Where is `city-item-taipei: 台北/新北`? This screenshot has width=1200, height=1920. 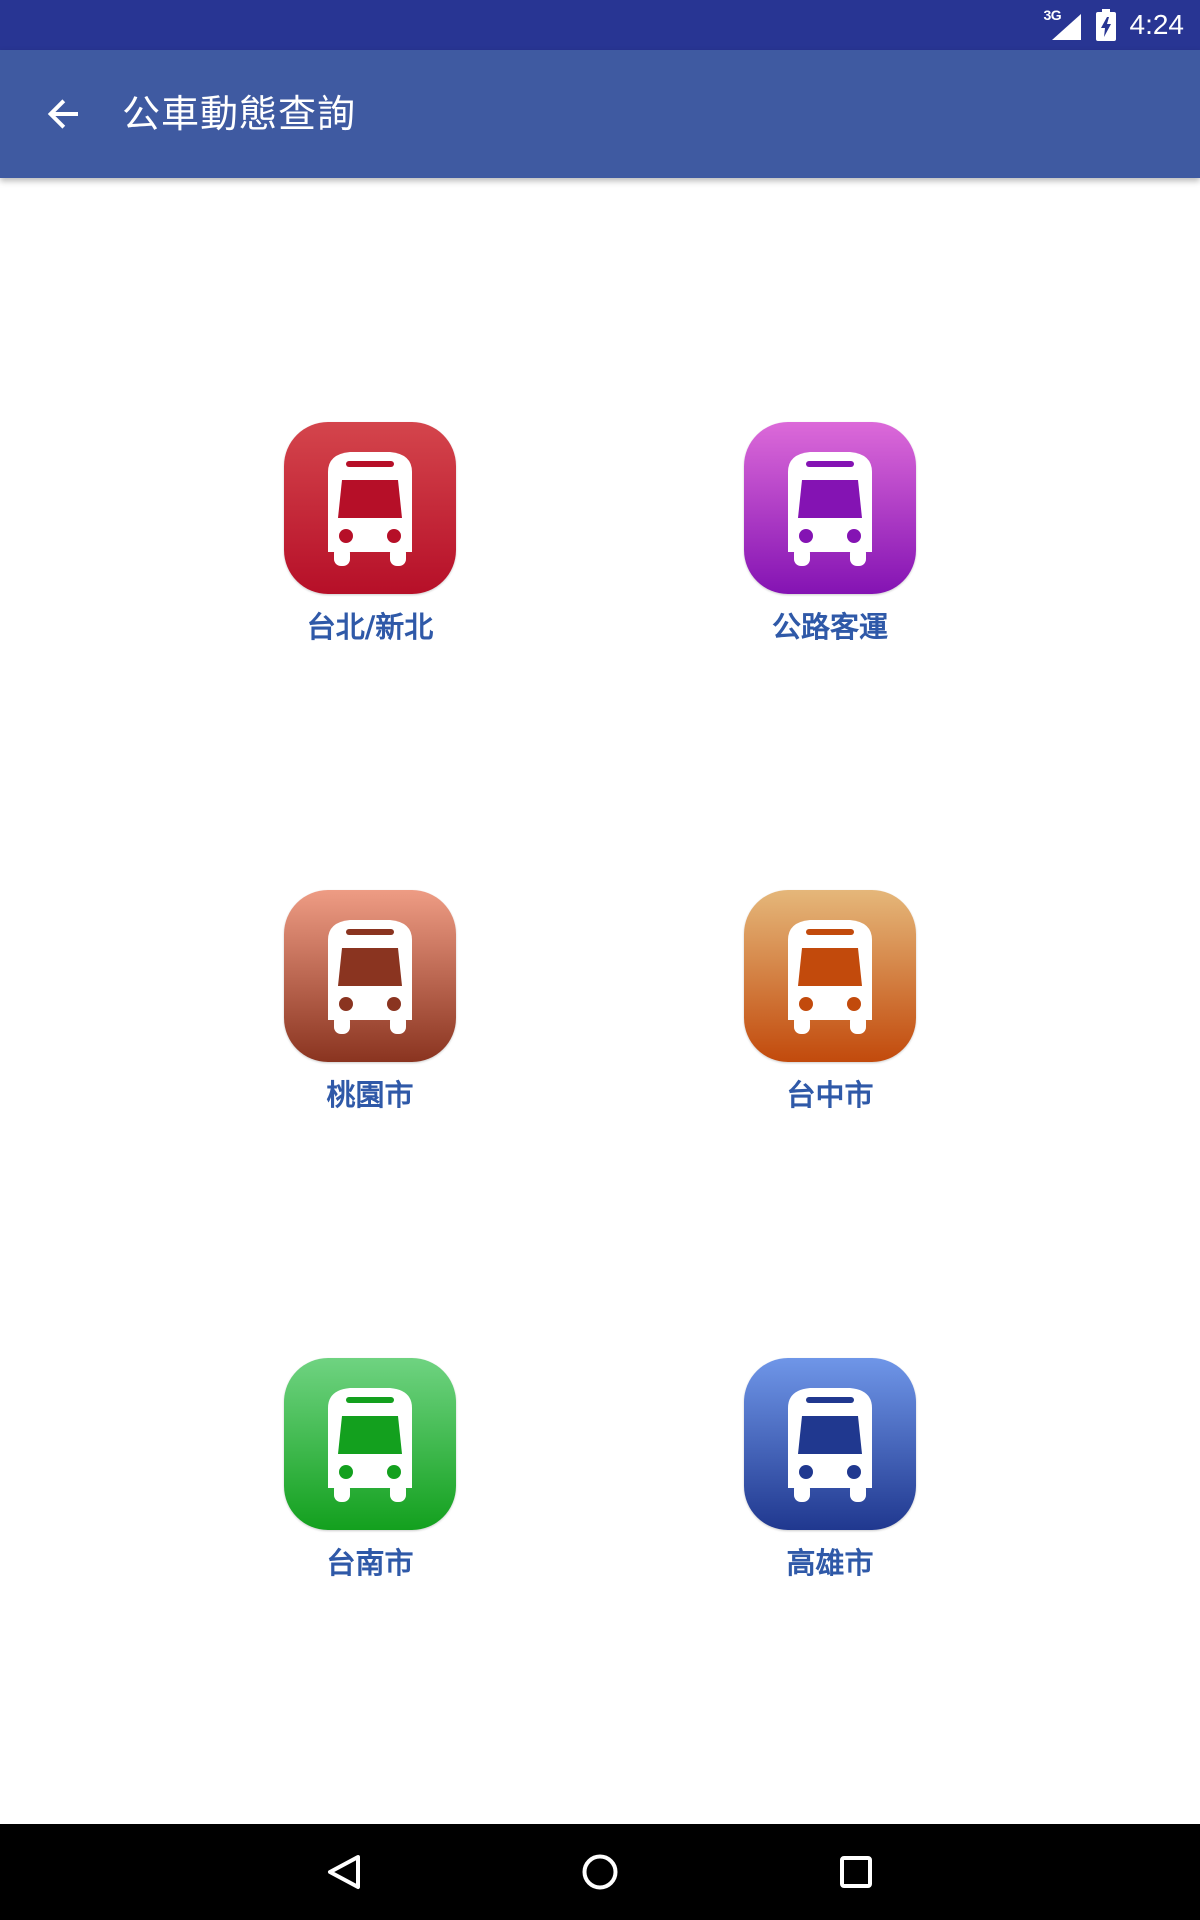
city-item-taipei: 台北/新北 is located at coordinates (354, 542).